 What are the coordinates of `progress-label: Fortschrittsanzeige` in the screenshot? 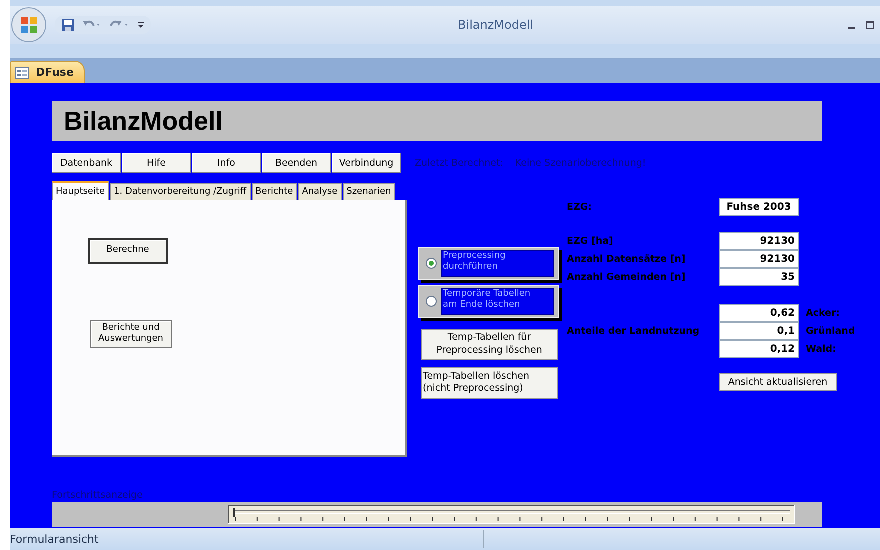 It's located at (98, 496).